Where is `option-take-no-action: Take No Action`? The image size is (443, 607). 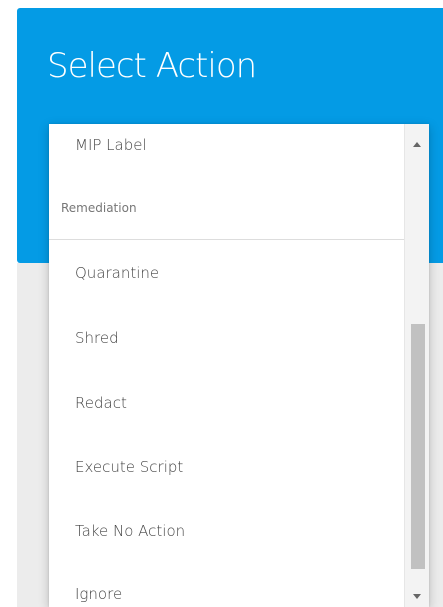
option-take-no-action: Take No Action is located at coordinates (130, 531).